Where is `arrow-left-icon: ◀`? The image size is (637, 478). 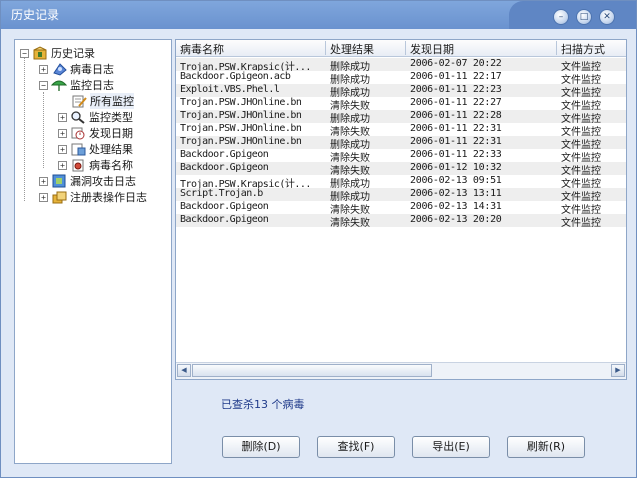
arrow-left-icon: ◀ is located at coordinates (184, 370).